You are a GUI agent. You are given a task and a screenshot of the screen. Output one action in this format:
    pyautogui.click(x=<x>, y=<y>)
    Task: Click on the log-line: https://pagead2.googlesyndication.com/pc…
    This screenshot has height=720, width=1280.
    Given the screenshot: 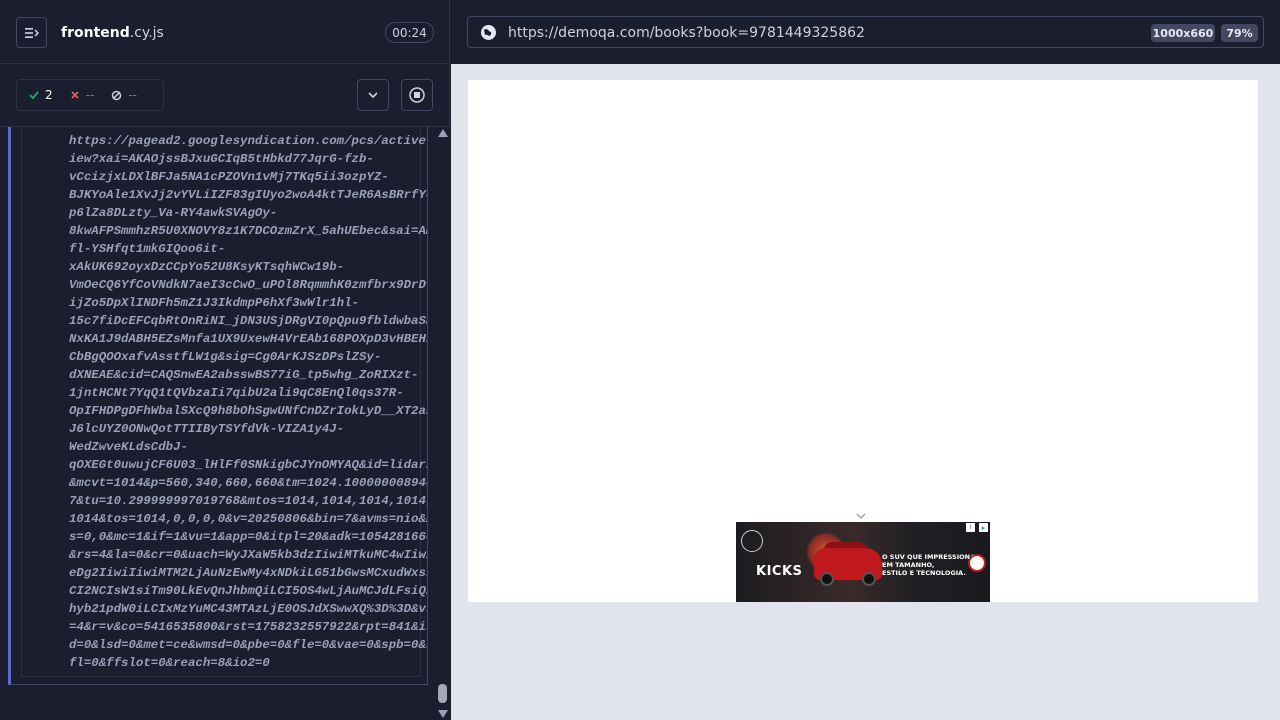 What is the action you would take?
    pyautogui.click(x=248, y=141)
    